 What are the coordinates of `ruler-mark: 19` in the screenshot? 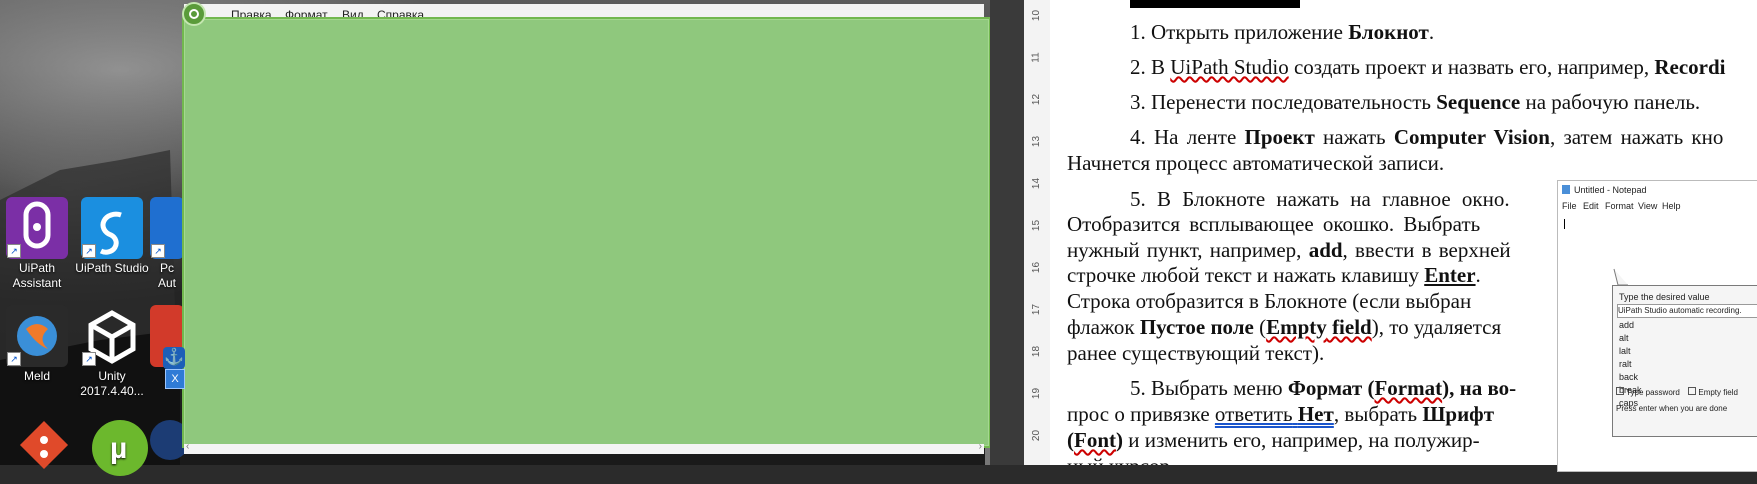 It's located at (1037, 393).